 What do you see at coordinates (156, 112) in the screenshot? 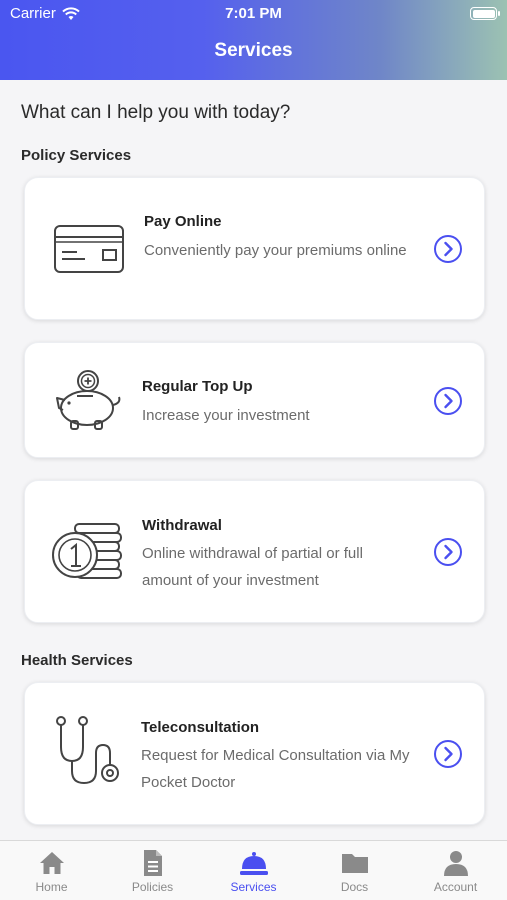
I see `greeting-text: What can I help you with today?` at bounding box center [156, 112].